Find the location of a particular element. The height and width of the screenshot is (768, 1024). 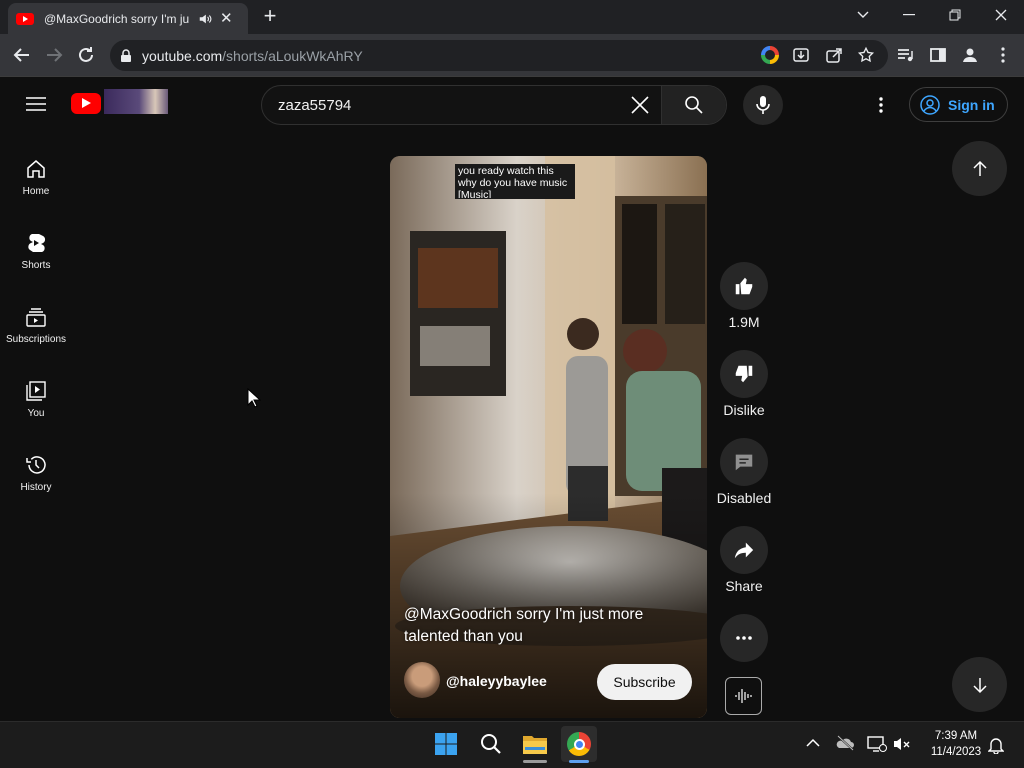

clock-time: 7:39 AM is located at coordinates (956, 736).